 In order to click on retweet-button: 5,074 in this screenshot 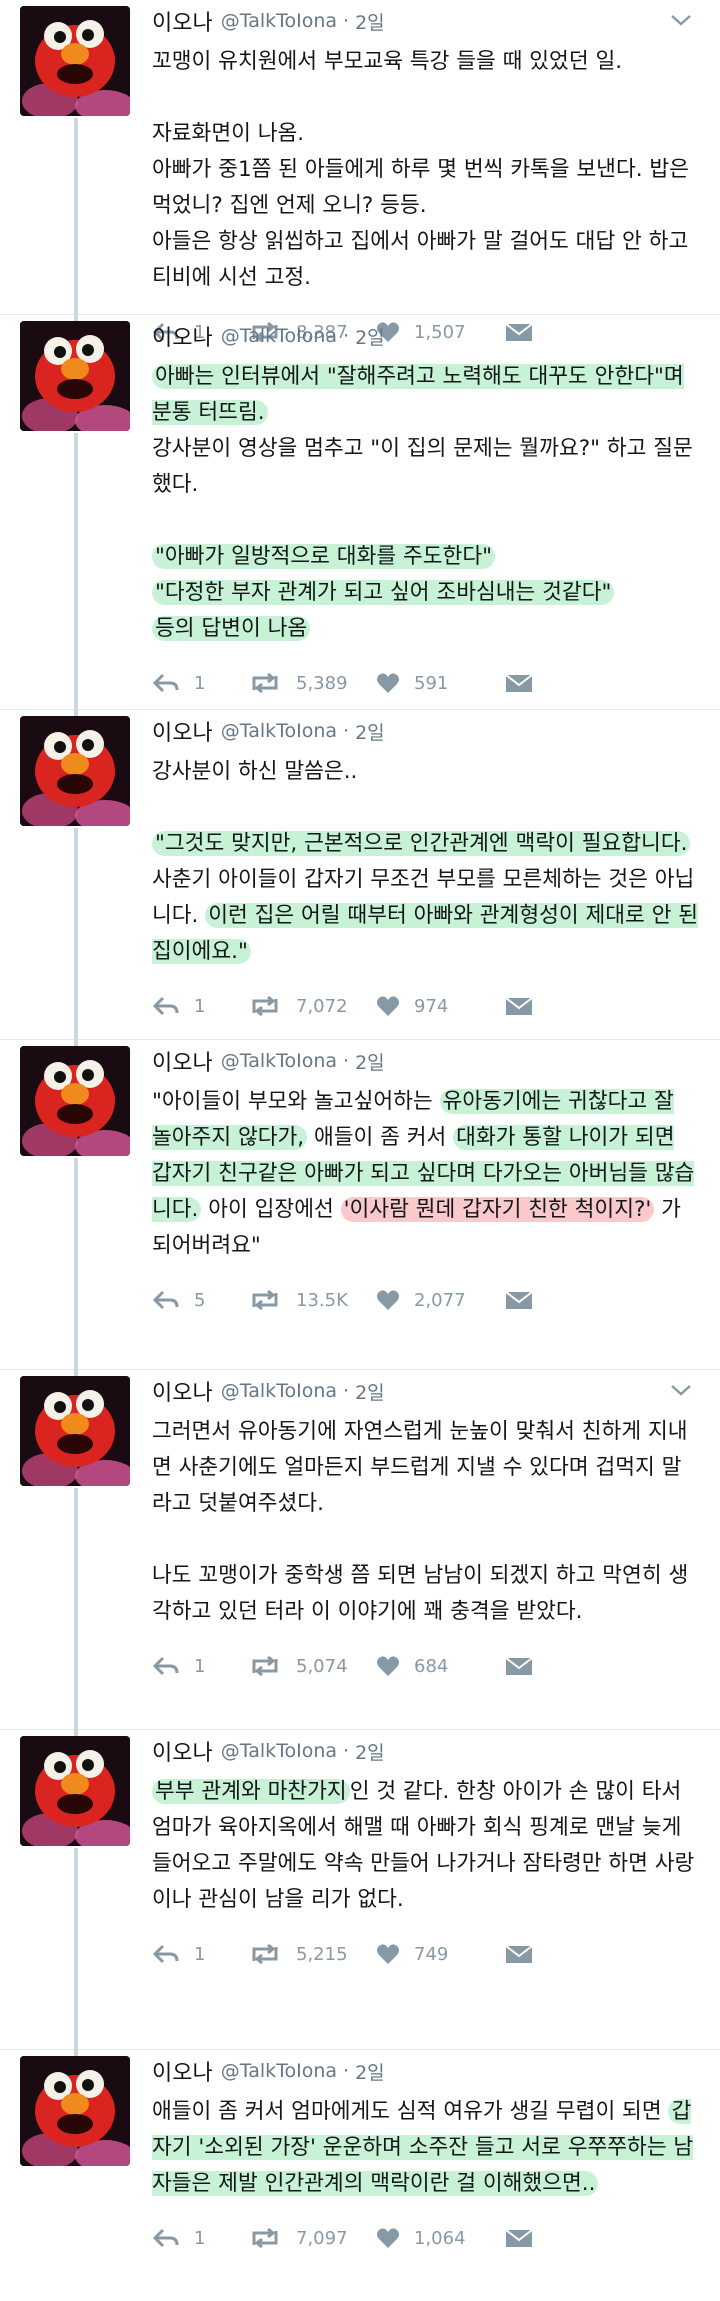, I will do `click(312, 1666)`.